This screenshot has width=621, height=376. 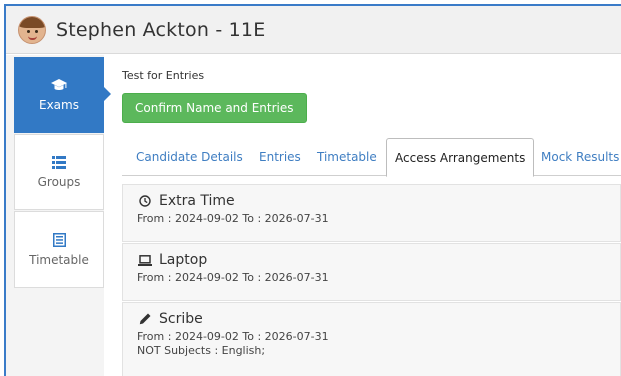 What do you see at coordinates (59, 239) in the screenshot?
I see `table-icon` at bounding box center [59, 239].